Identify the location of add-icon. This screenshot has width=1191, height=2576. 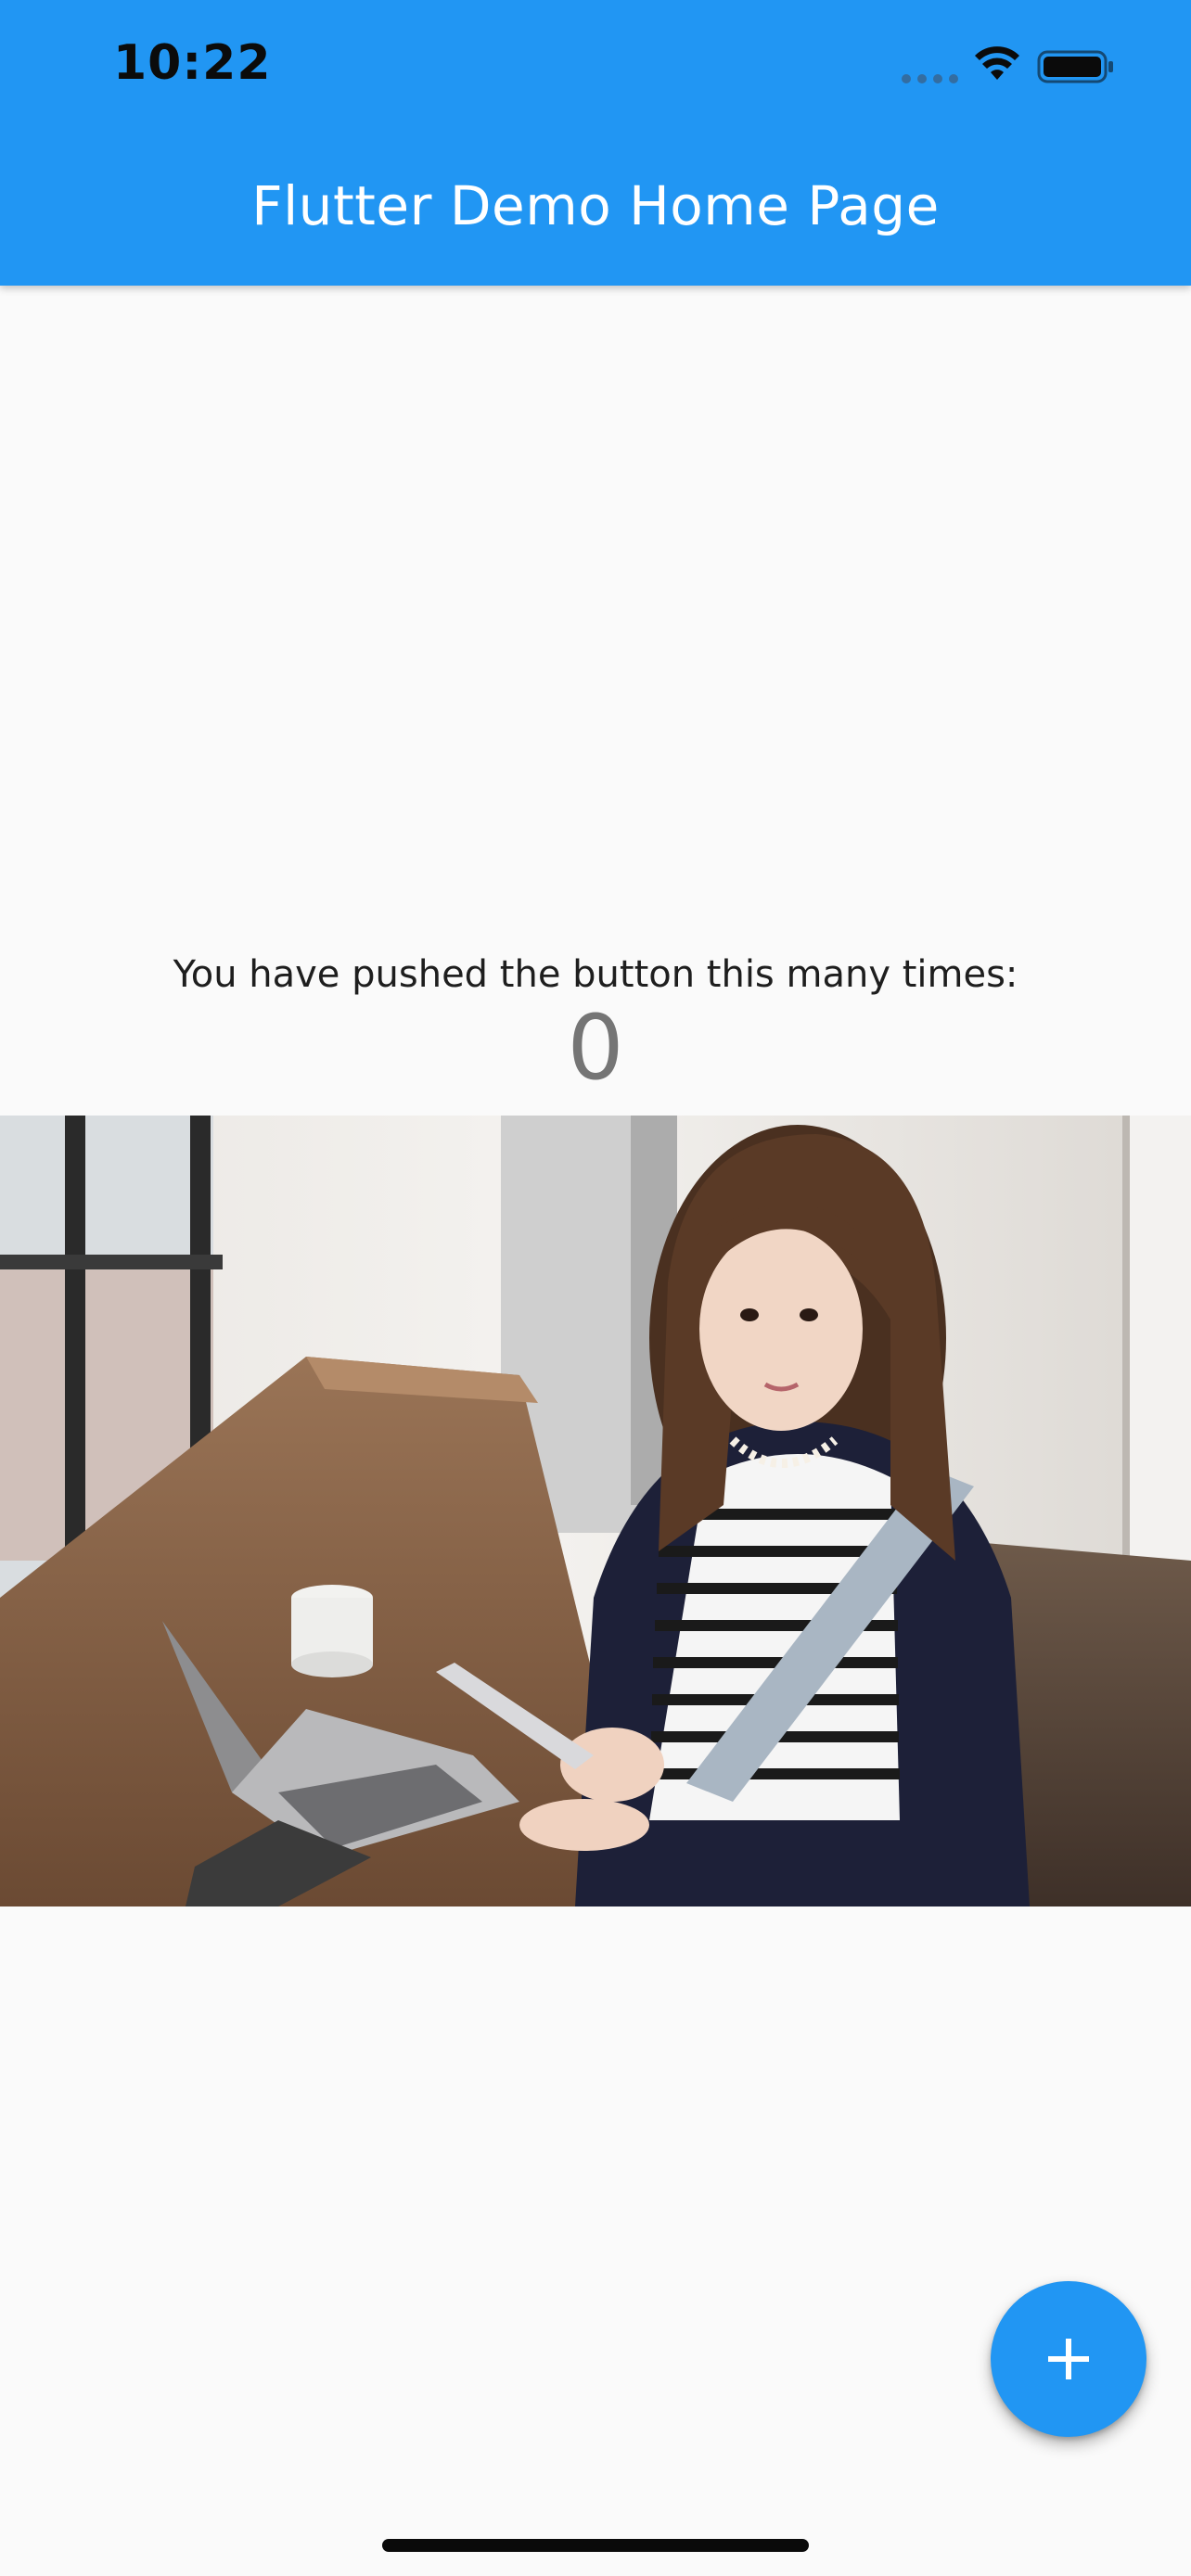
(1068, 2359).